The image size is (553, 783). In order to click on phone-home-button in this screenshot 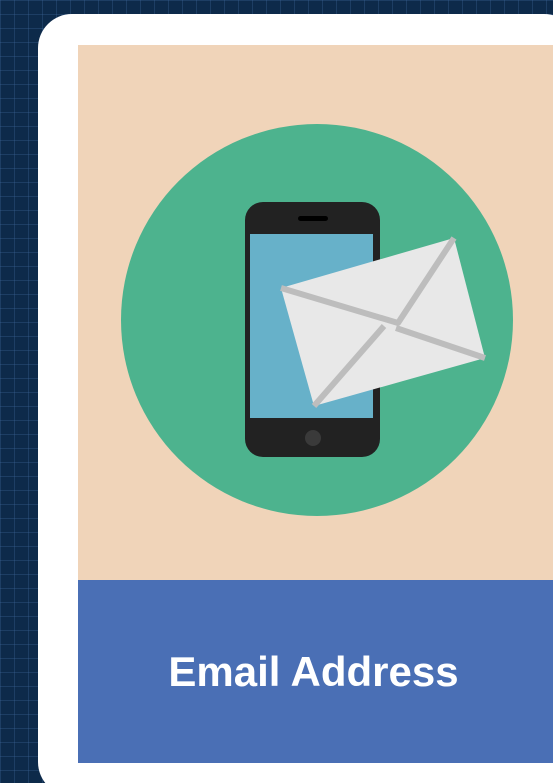, I will do `click(313, 438)`.